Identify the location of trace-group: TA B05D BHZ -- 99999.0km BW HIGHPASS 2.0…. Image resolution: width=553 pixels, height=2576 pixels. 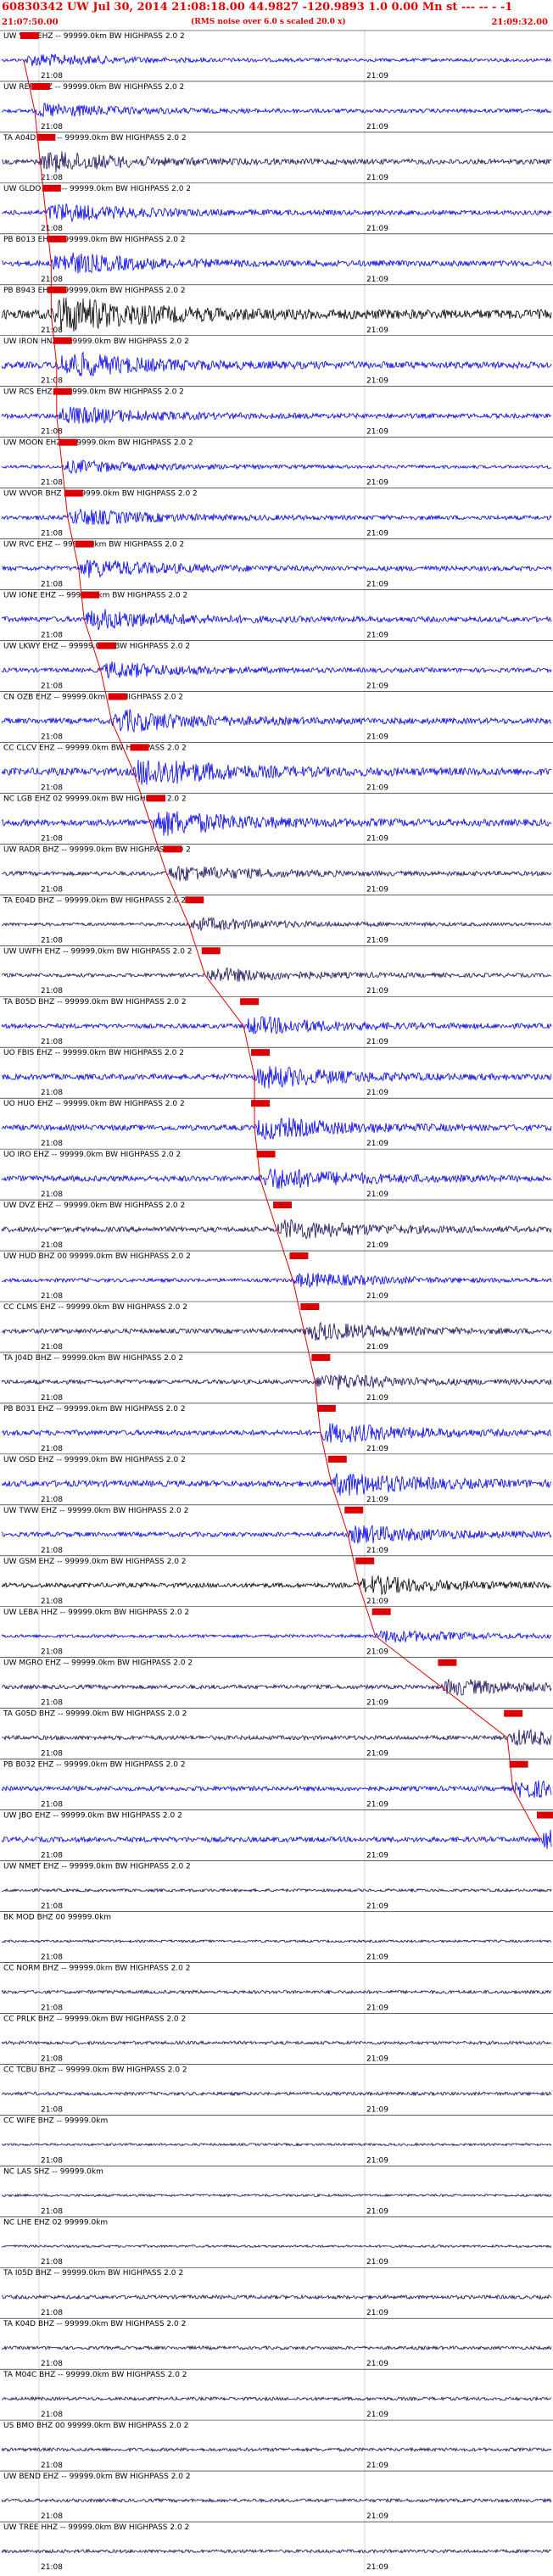
(276, 1021).